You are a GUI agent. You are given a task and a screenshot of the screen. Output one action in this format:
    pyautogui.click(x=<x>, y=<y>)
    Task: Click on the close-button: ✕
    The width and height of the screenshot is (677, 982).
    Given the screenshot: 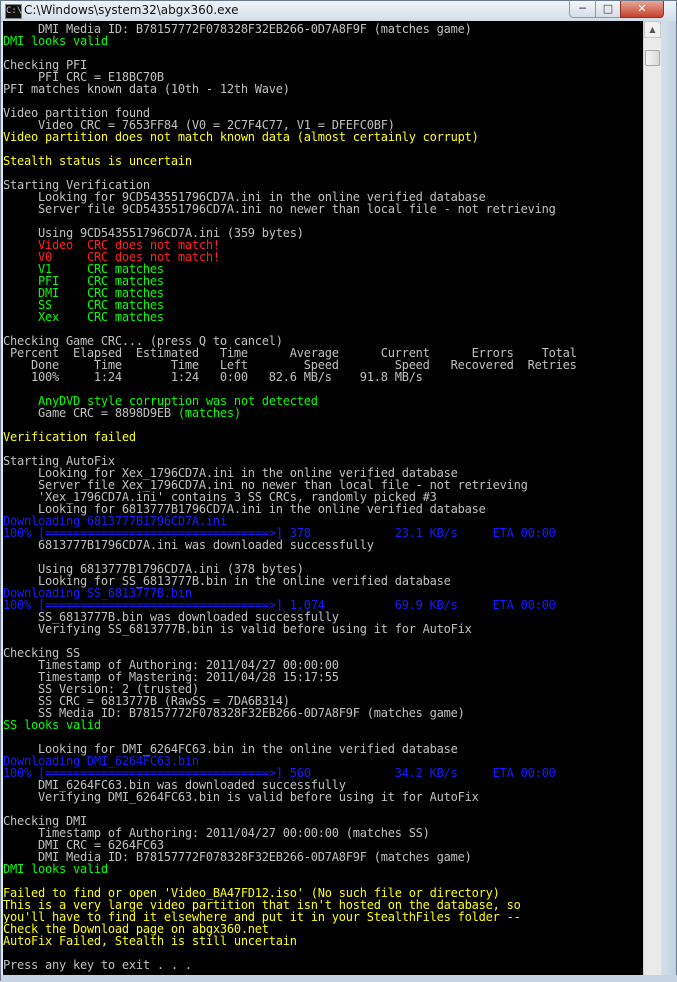 What is the action you would take?
    pyautogui.click(x=642, y=9)
    